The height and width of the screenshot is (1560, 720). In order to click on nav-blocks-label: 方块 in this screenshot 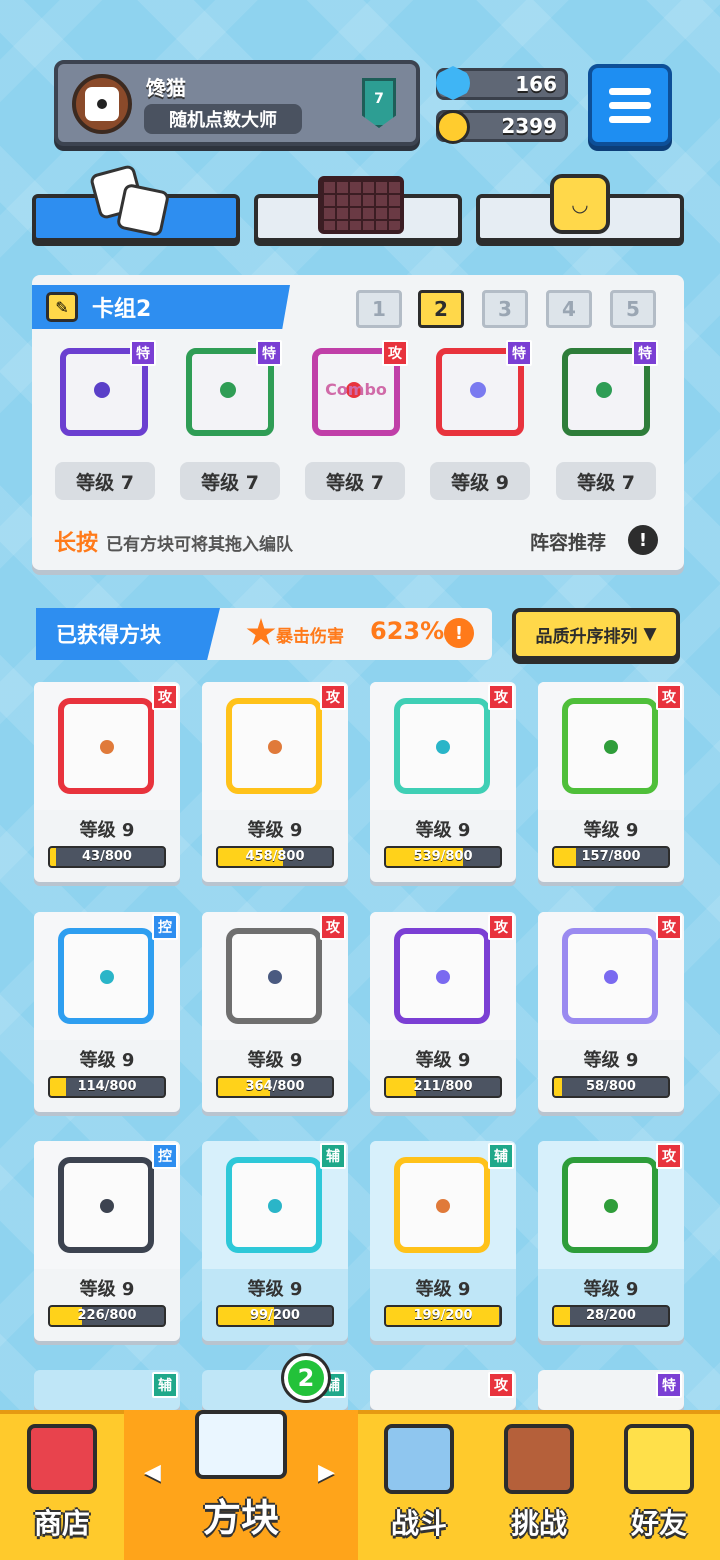, I will do `click(240, 1518)`.